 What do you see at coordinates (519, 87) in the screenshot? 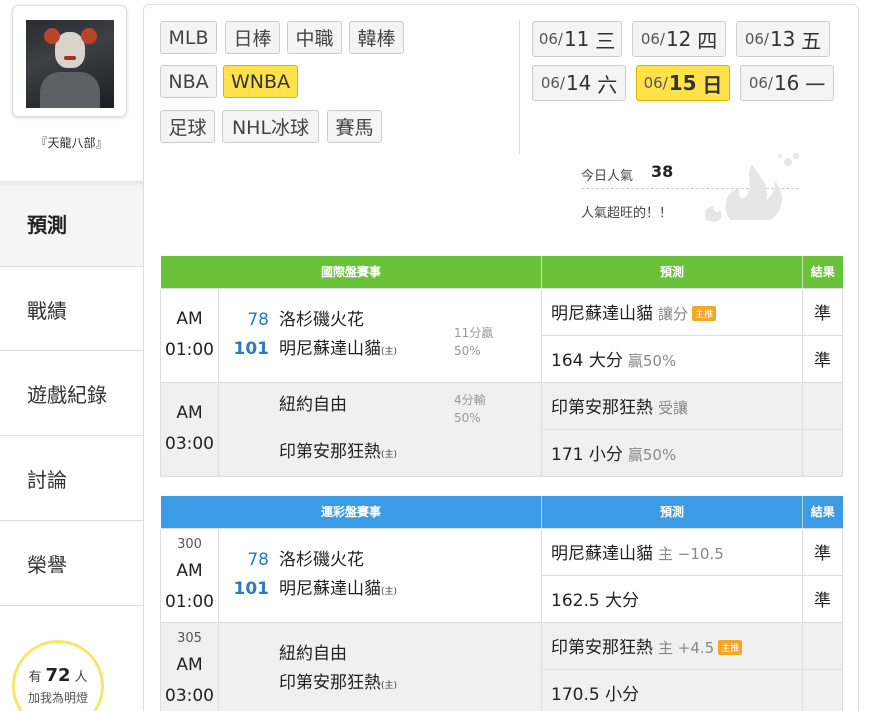
I see `header-divider` at bounding box center [519, 87].